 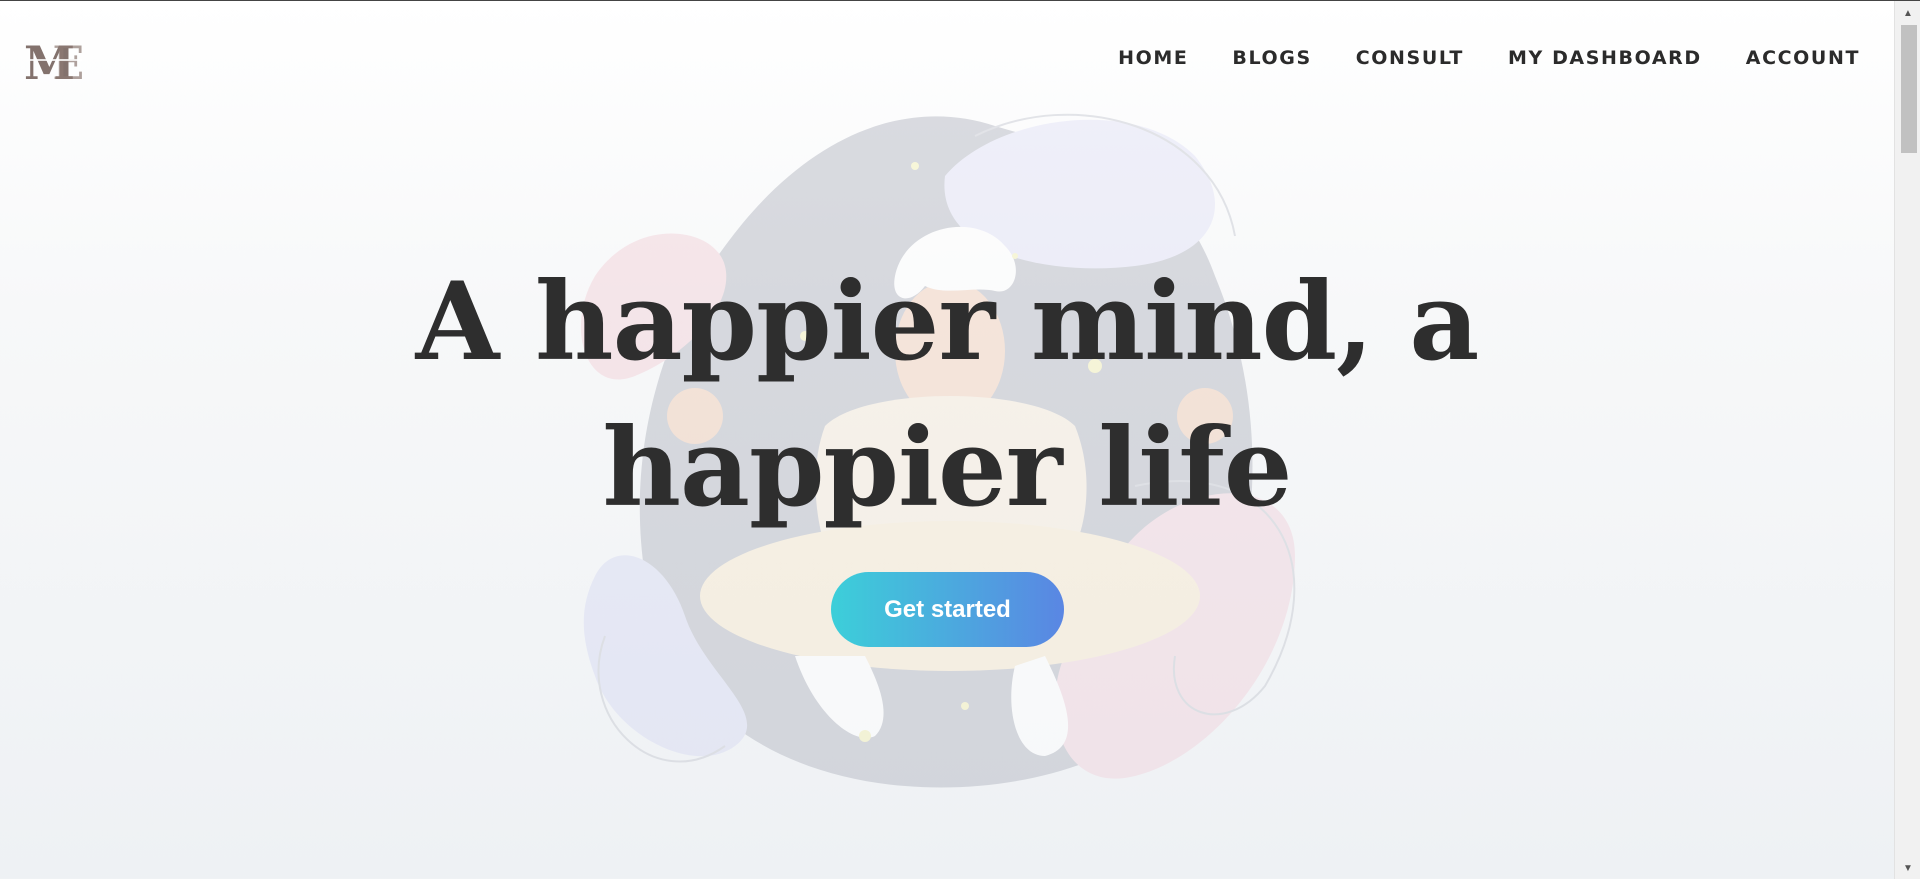 I want to click on nav-my-dashboard: MY DASHBOARD, so click(x=1605, y=58).